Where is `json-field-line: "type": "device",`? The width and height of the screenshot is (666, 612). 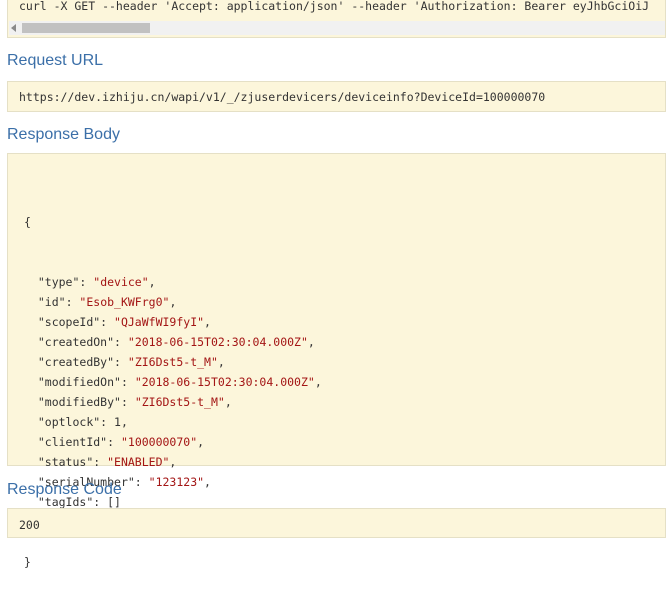
json-field-line: "type": "device", is located at coordinates (96, 282).